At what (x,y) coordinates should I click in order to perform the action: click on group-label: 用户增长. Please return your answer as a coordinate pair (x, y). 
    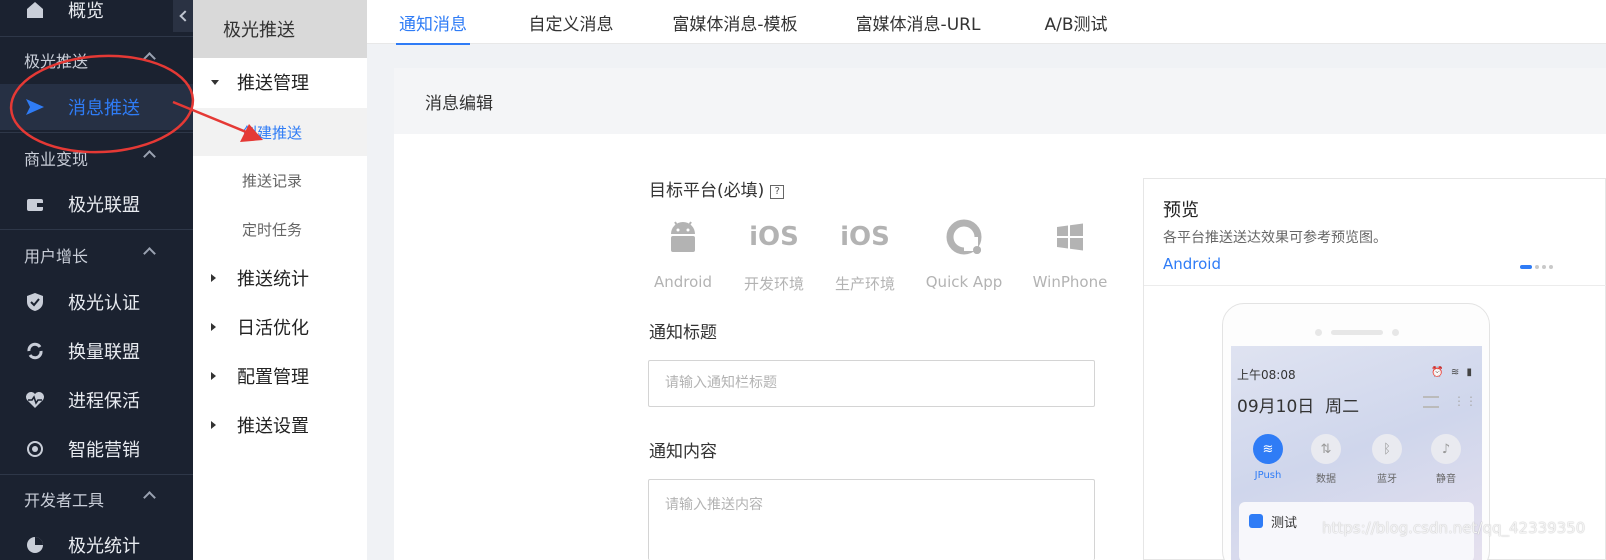
    Looking at the image, I should click on (56, 256).